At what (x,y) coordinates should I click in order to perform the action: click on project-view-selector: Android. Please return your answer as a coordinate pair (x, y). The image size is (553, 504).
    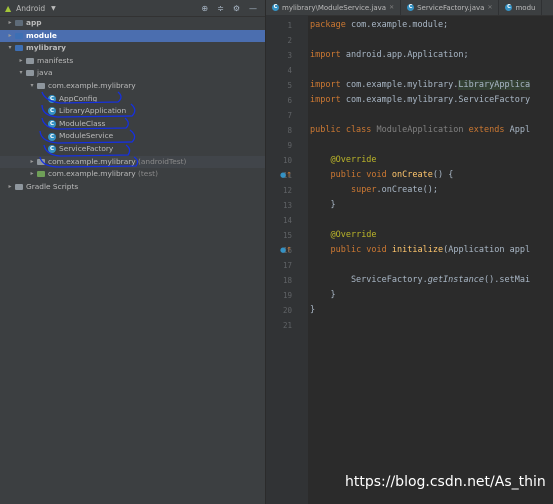
    Looking at the image, I should click on (30, 8).